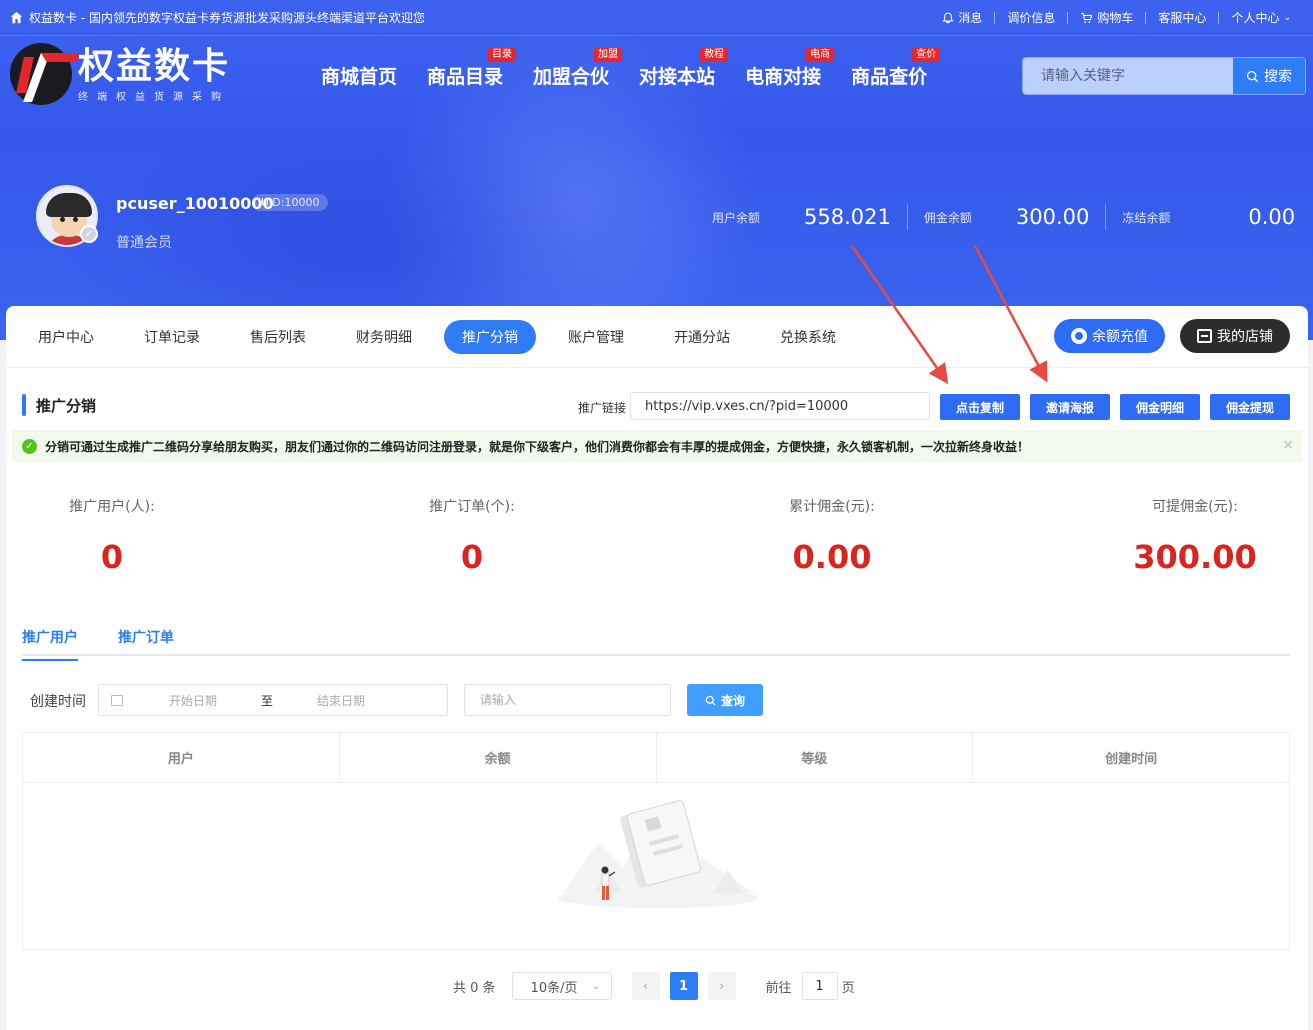 The width and height of the screenshot is (1313, 1030). What do you see at coordinates (656, 642) in the screenshot?
I see `promotion-subtabs: 推广用户 推广订单` at bounding box center [656, 642].